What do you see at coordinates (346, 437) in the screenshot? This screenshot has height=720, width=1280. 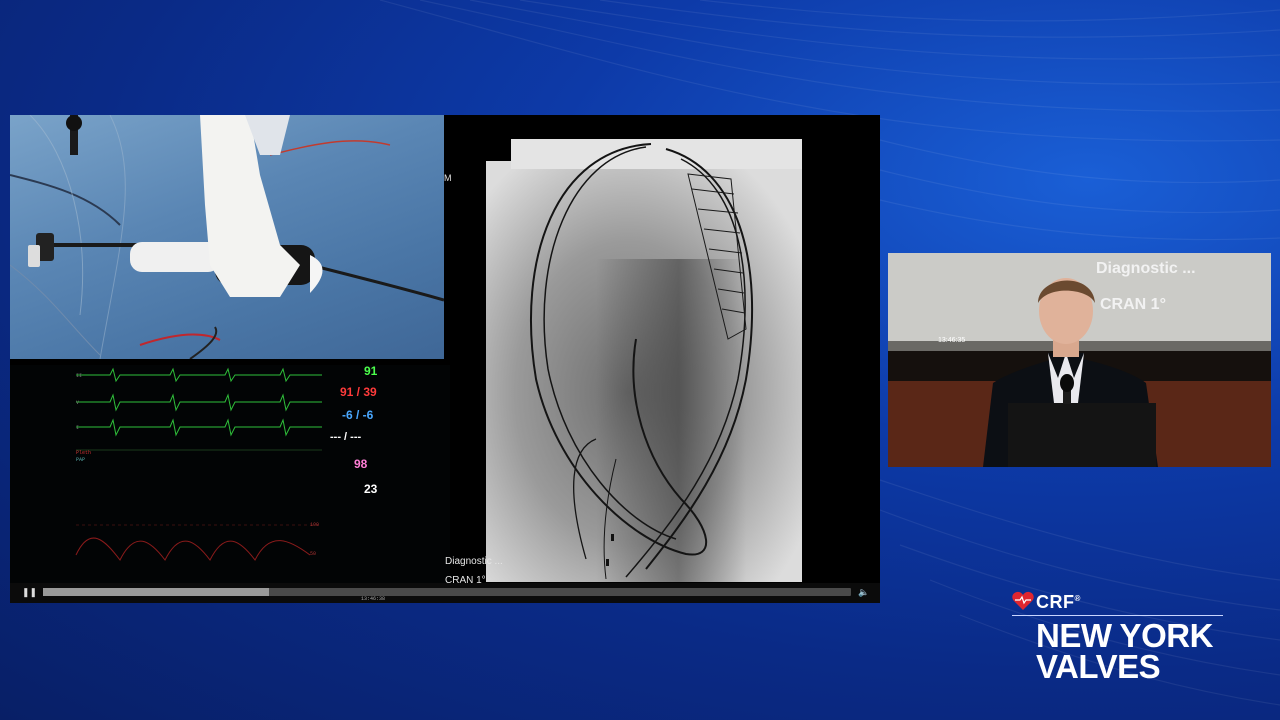 I see `pressure-3-value: --- / ---` at bounding box center [346, 437].